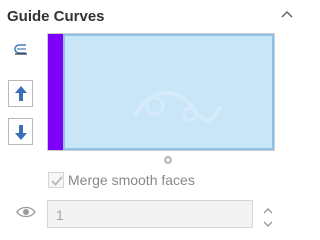  I want to click on spin-down-icon, so click(268, 221).